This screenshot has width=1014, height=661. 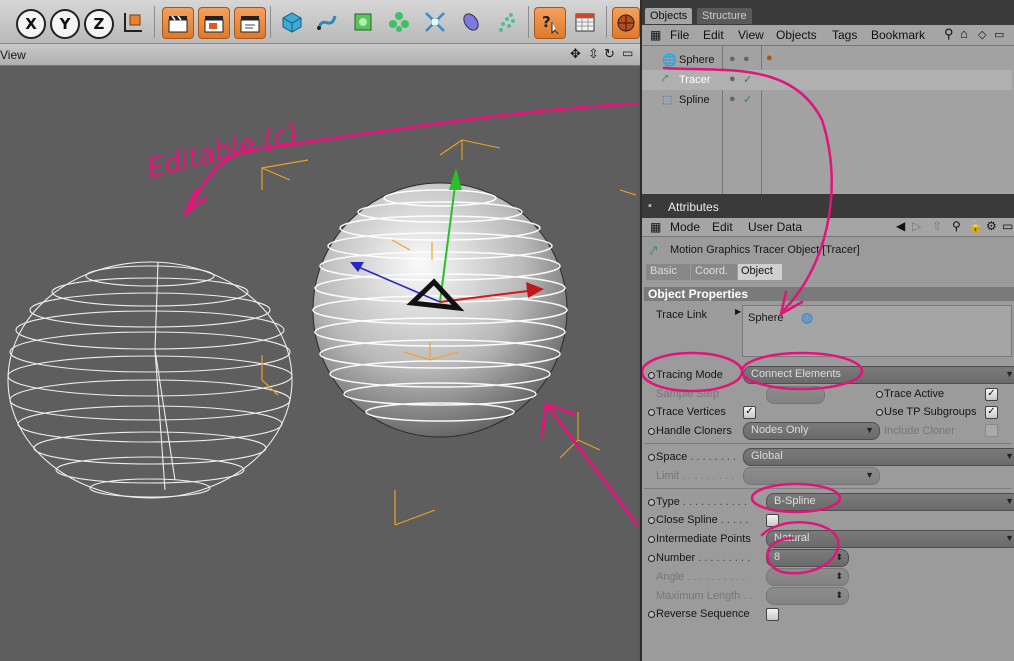 I want to click on spline-pen-icon, so click(x=327, y=22).